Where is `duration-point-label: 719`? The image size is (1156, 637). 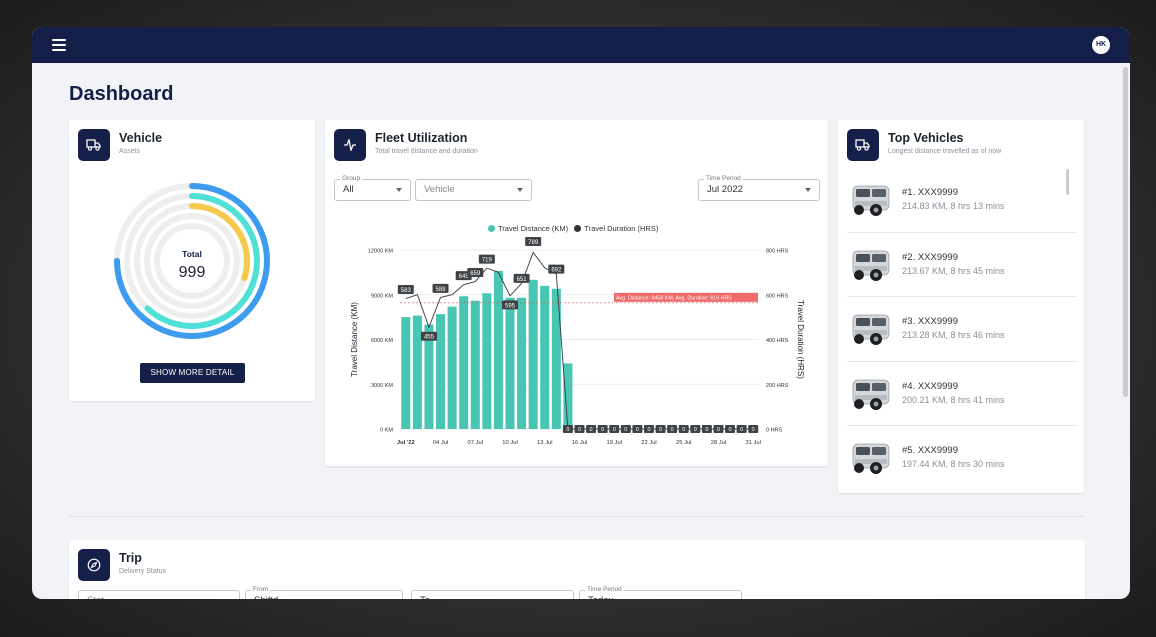
duration-point-label: 719 is located at coordinates (486, 259).